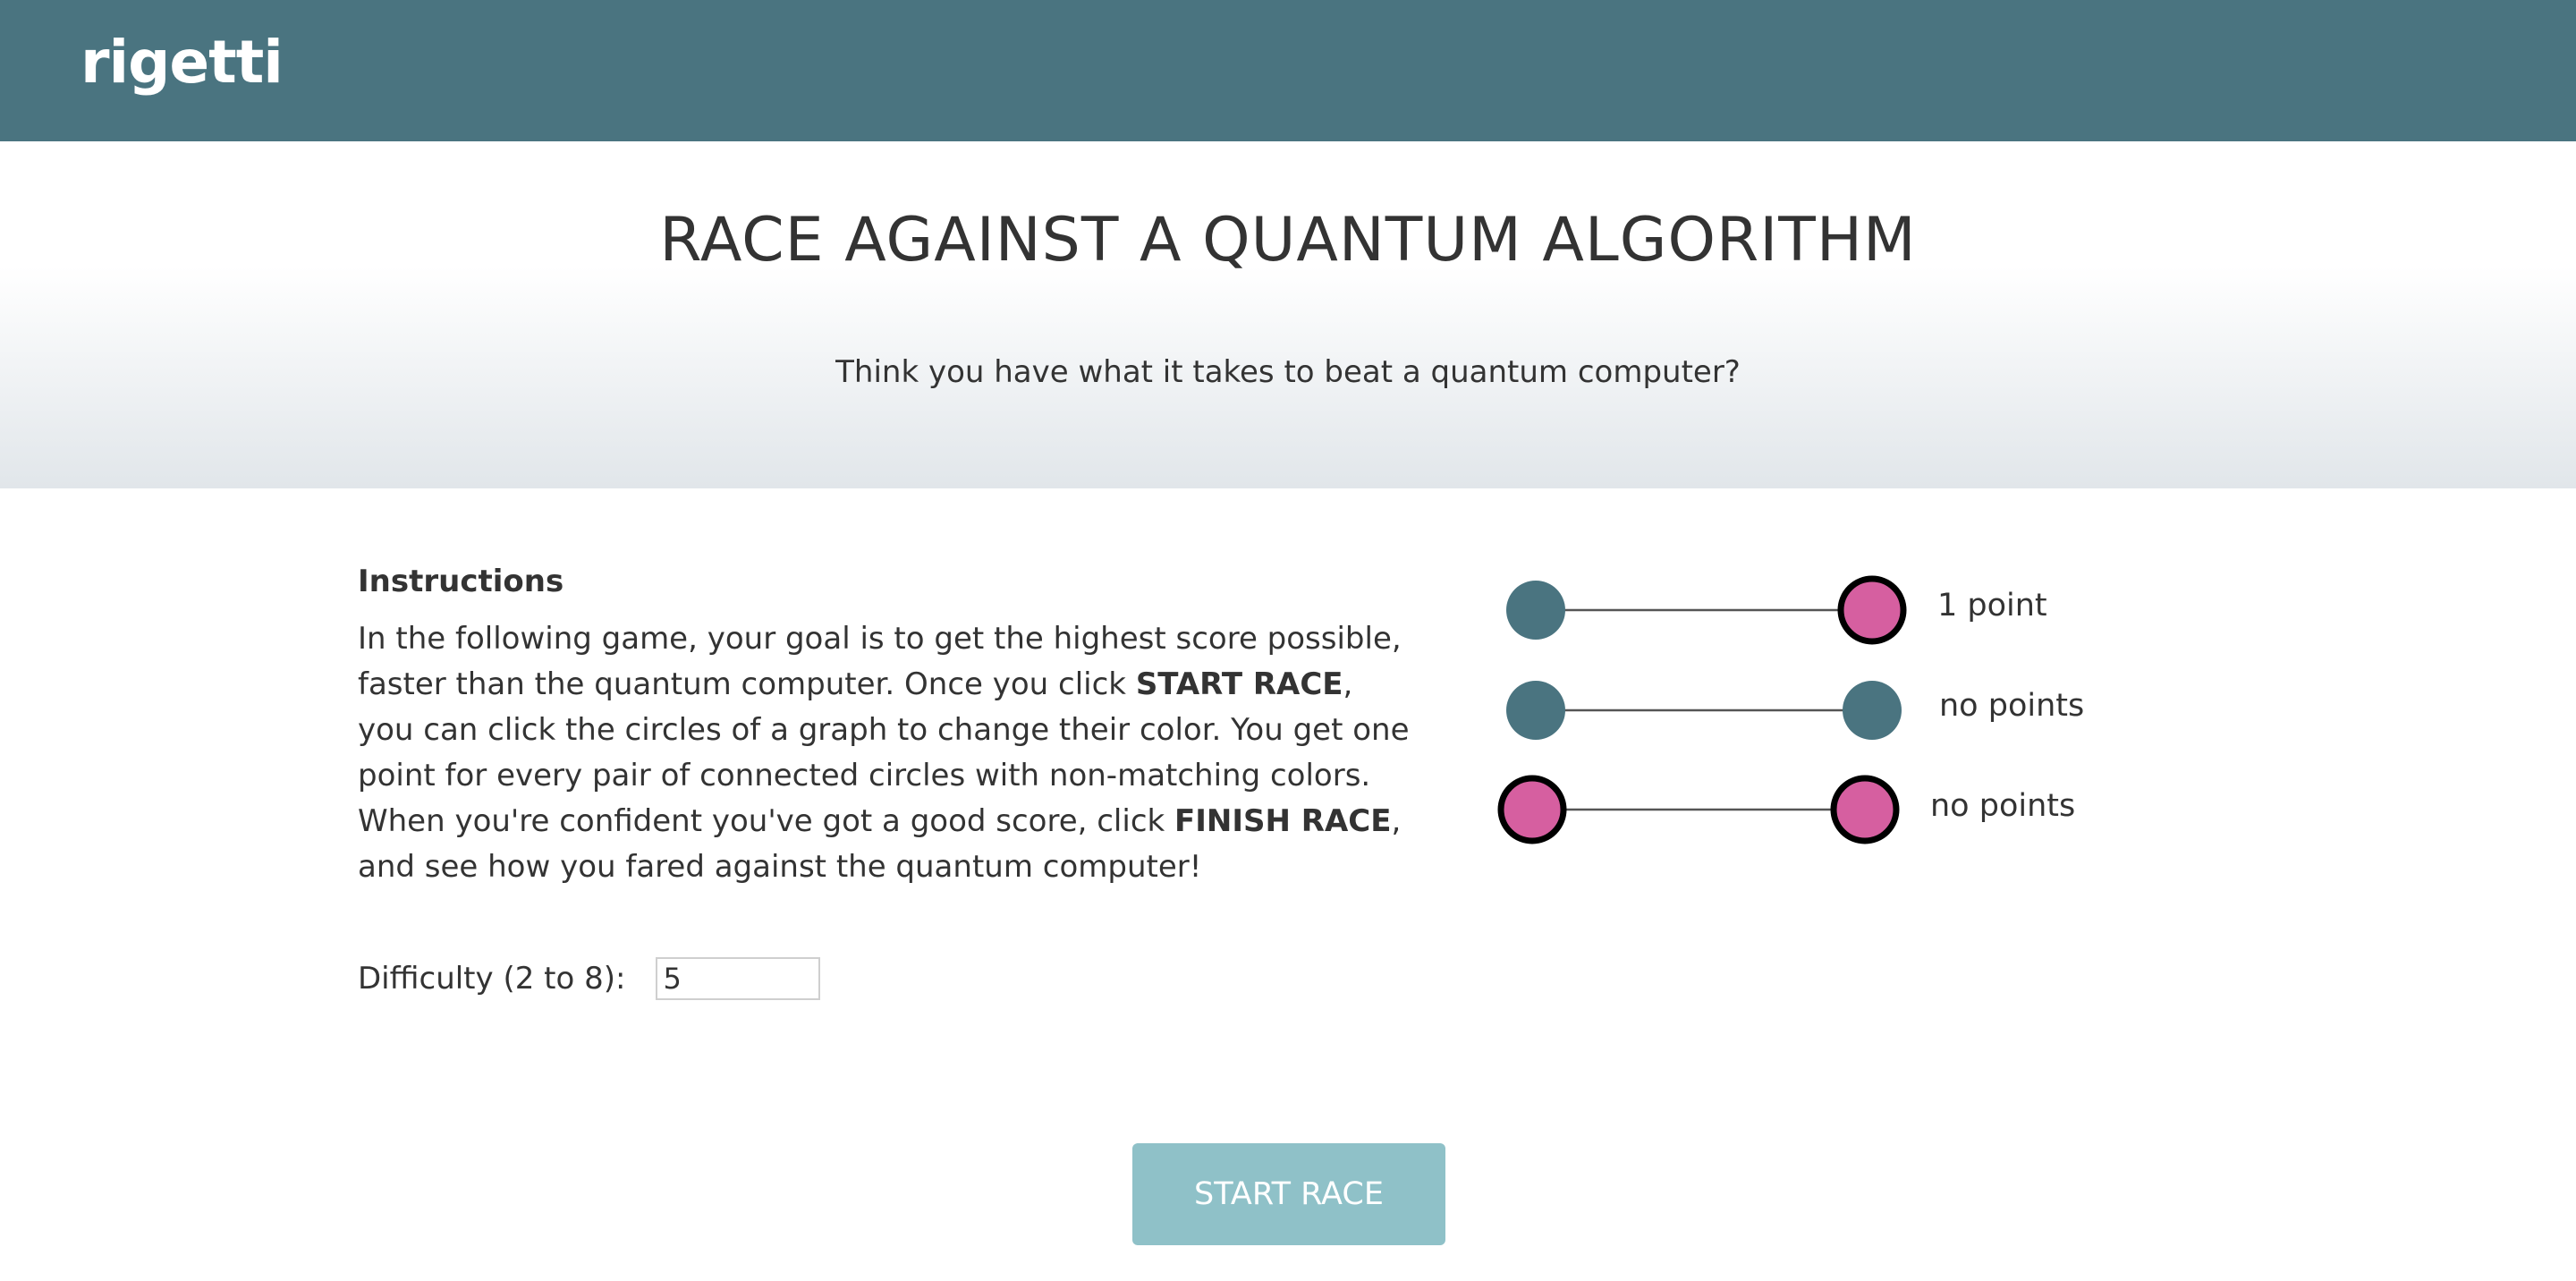 The width and height of the screenshot is (2576, 1281). What do you see at coordinates (2003, 806) in the screenshot?
I see `legend-label-3: no points` at bounding box center [2003, 806].